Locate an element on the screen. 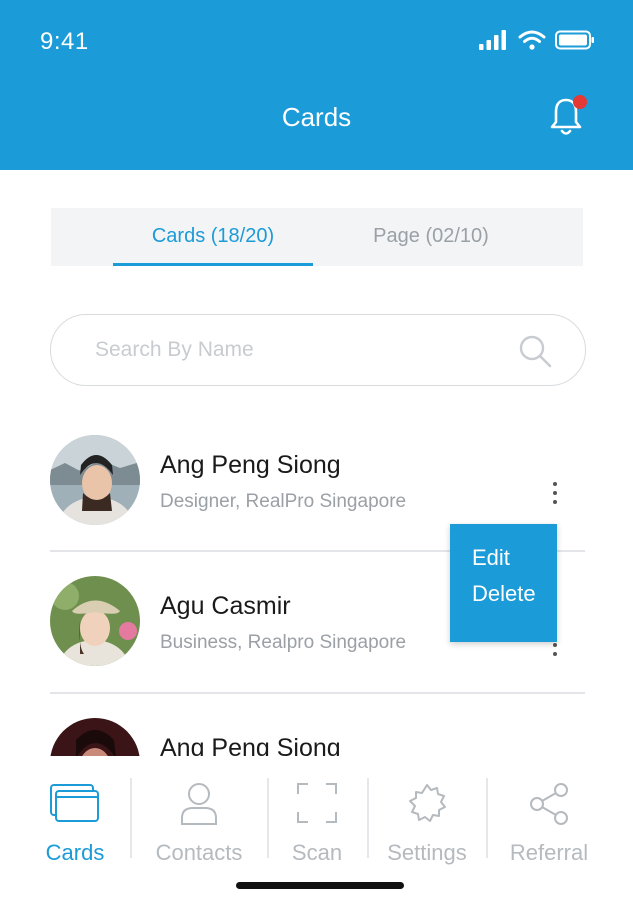 This screenshot has height=900, width=633. nav-cards: Cards is located at coordinates (75, 811).